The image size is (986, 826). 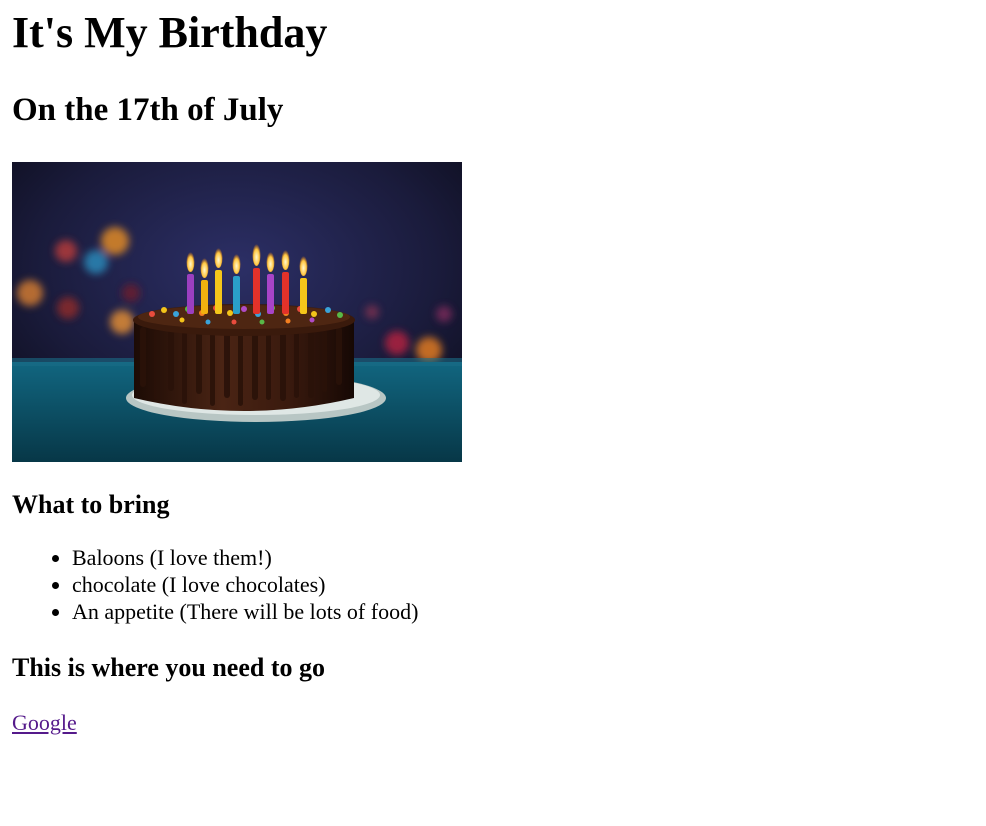 What do you see at coordinates (168, 667) in the screenshot?
I see `directions-heading: This is where you need to go` at bounding box center [168, 667].